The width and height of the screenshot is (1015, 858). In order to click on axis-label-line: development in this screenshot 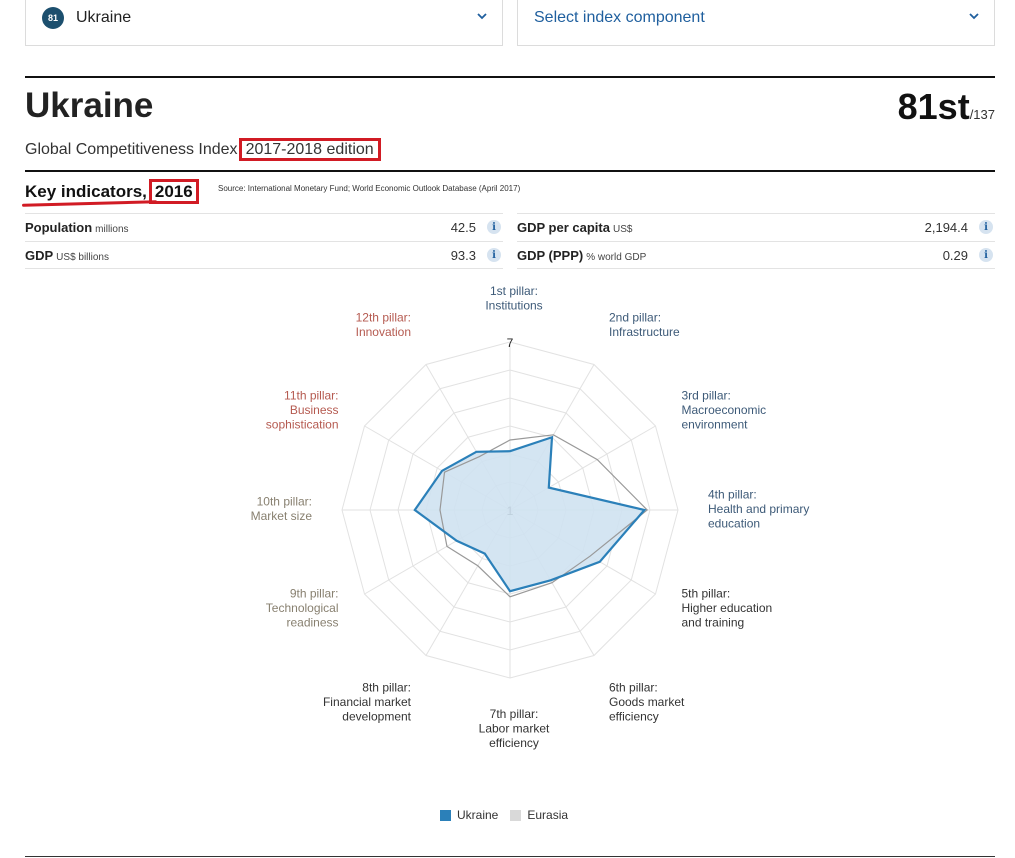, I will do `click(376, 716)`.